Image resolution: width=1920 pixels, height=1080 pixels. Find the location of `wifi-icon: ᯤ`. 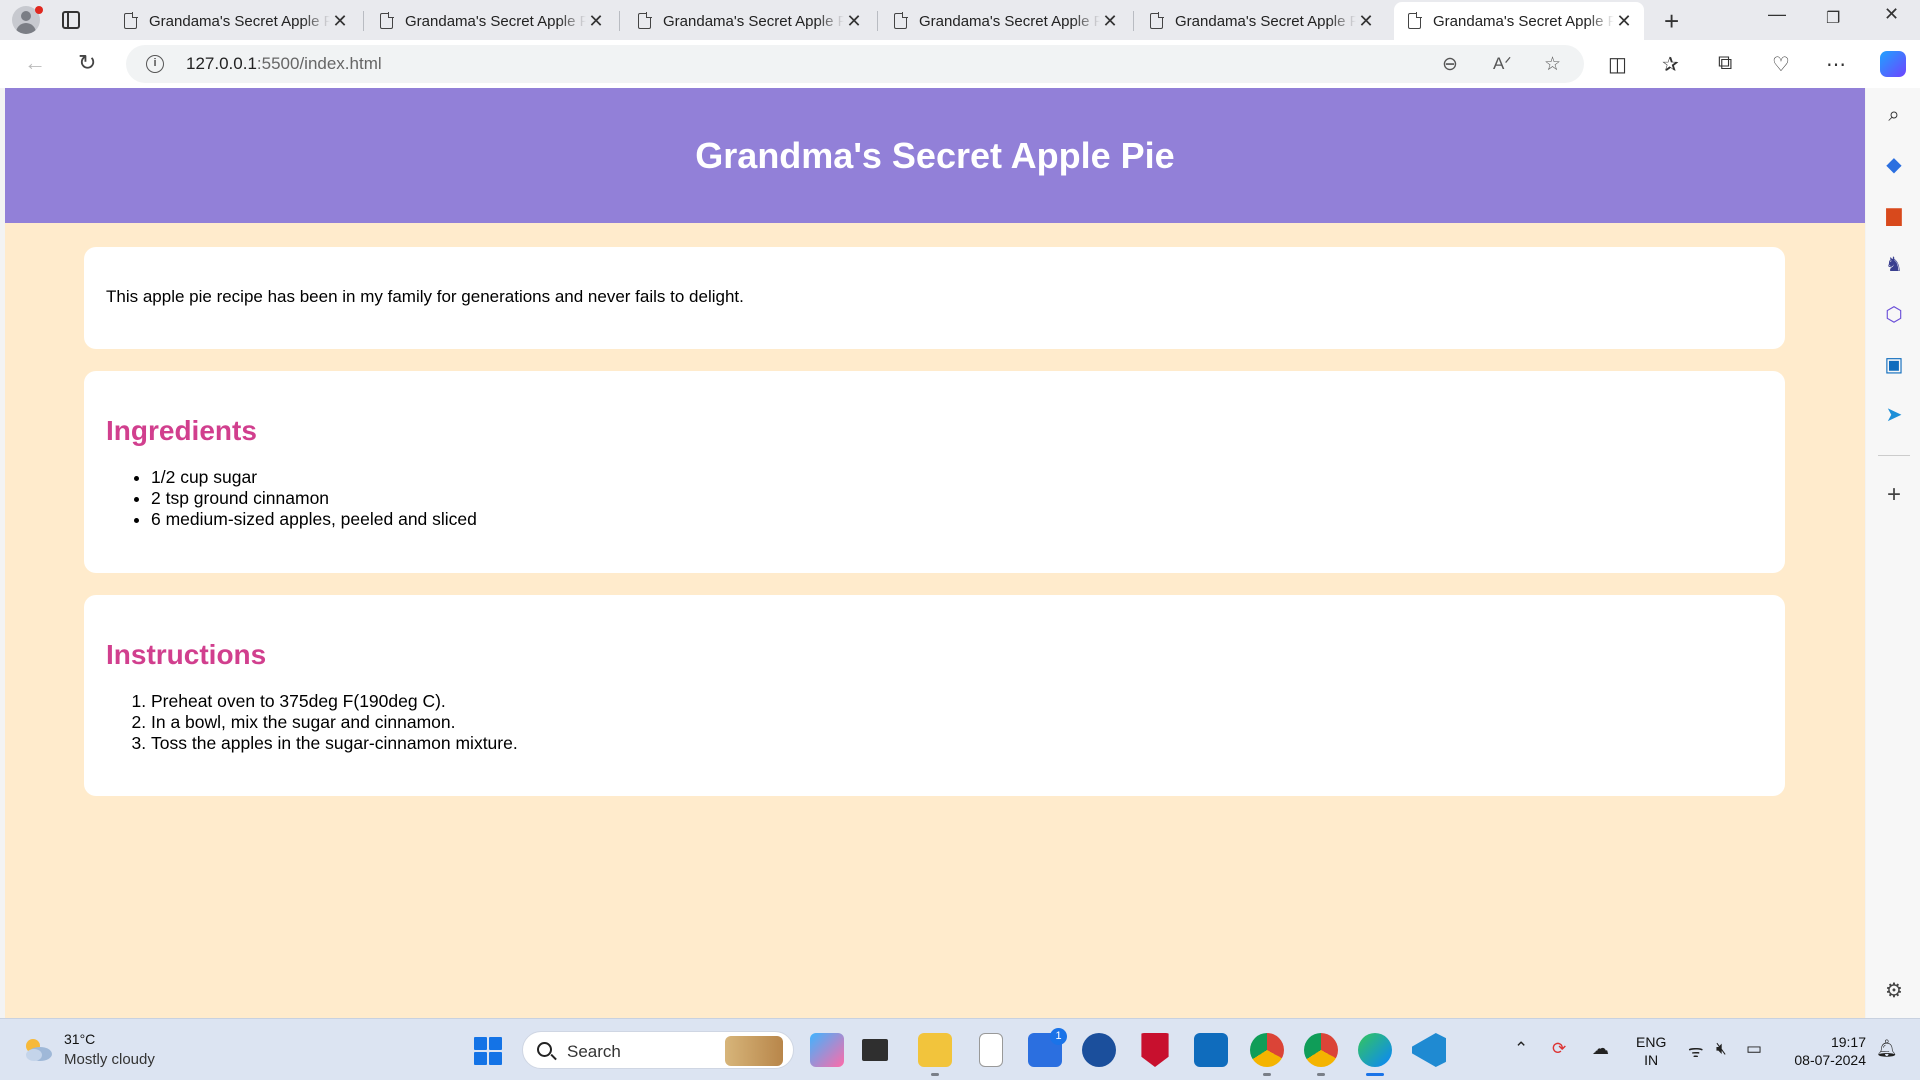

wifi-icon: ᯤ is located at coordinates (1696, 1050).